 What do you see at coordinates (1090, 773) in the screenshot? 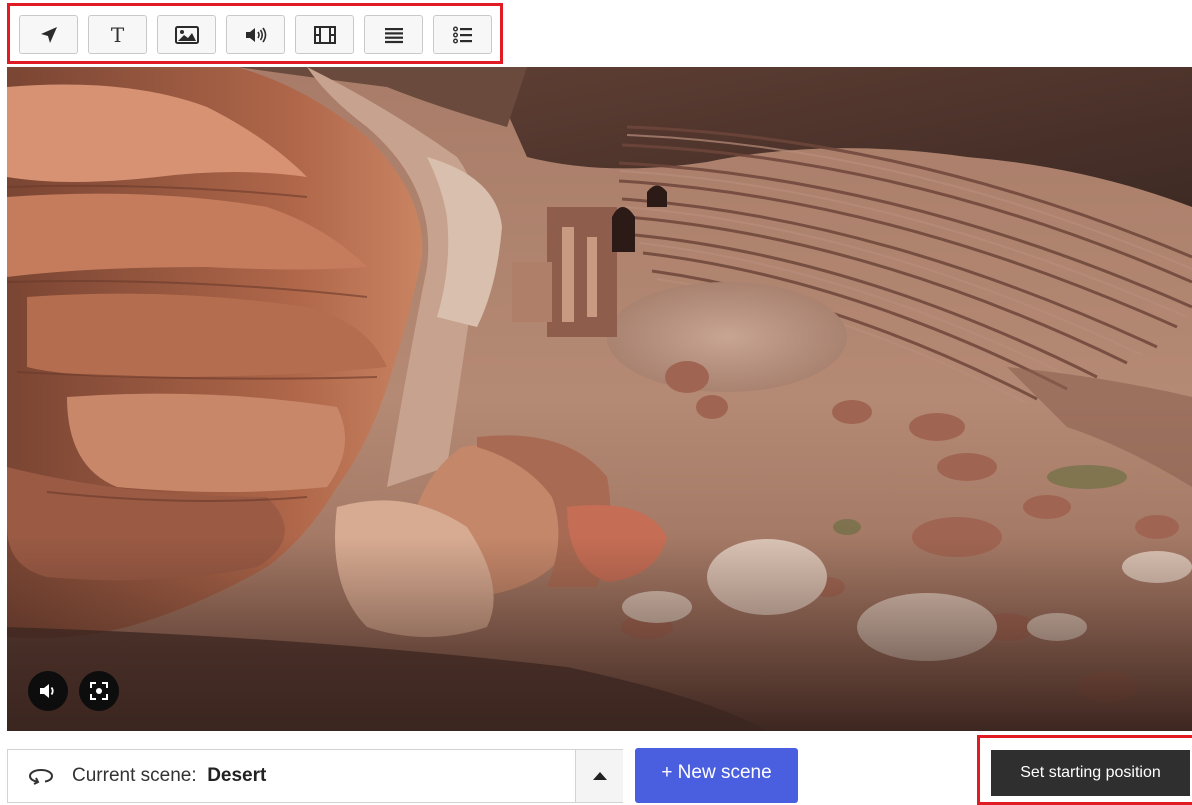
I see `set-starting-position-button: Set starting position` at bounding box center [1090, 773].